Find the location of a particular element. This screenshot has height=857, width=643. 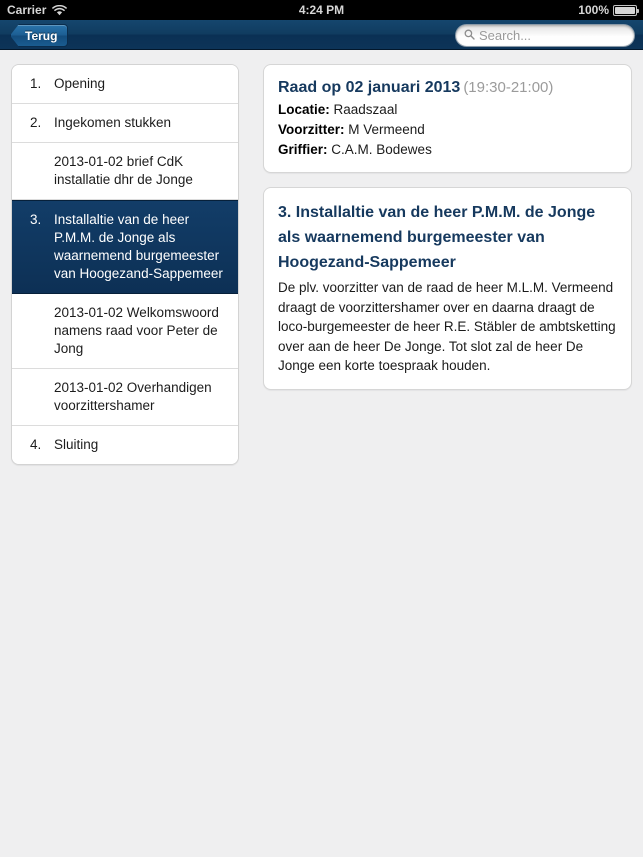

meeting-title: Raad op 02 januari 2013 is located at coordinates (369, 87).